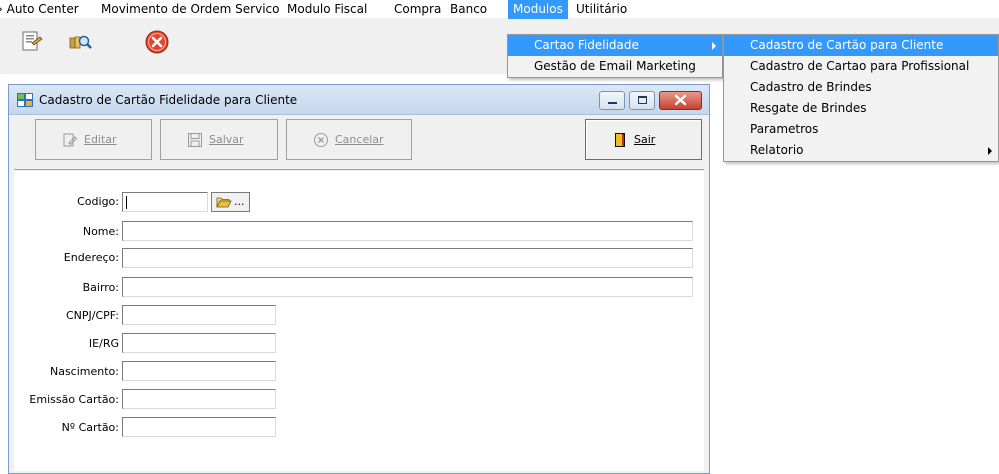  I want to click on gestao-email-marketing-label: Gestão de Email Marketing, so click(615, 66).